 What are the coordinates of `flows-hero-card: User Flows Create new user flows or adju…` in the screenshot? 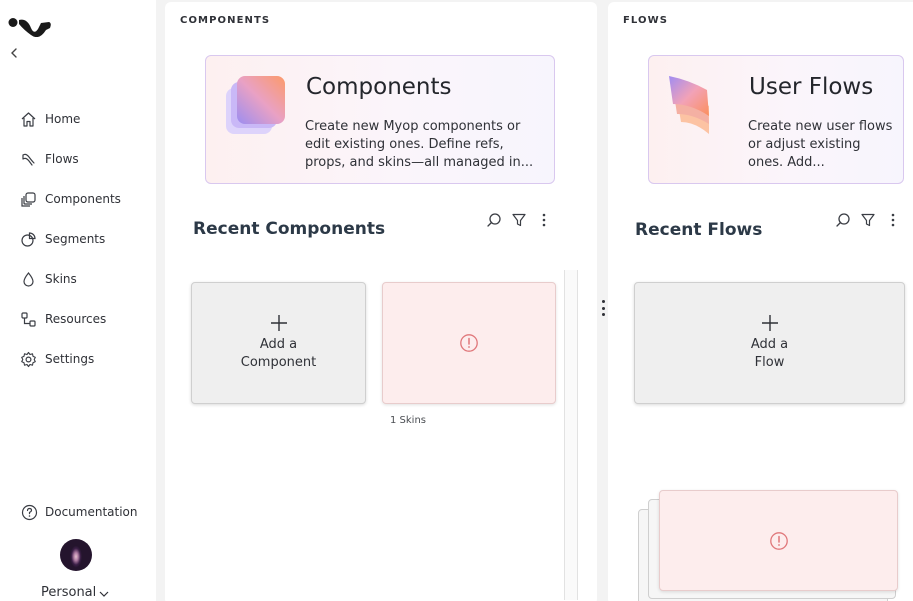 It's located at (776, 119).